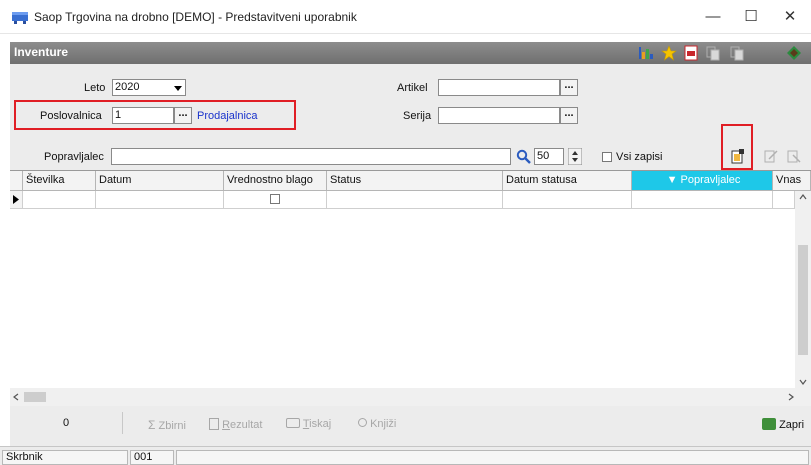 Image resolution: width=811 pixels, height=465 pixels. Describe the element at coordinates (66, 423) in the screenshot. I see `record-count: 0` at that location.